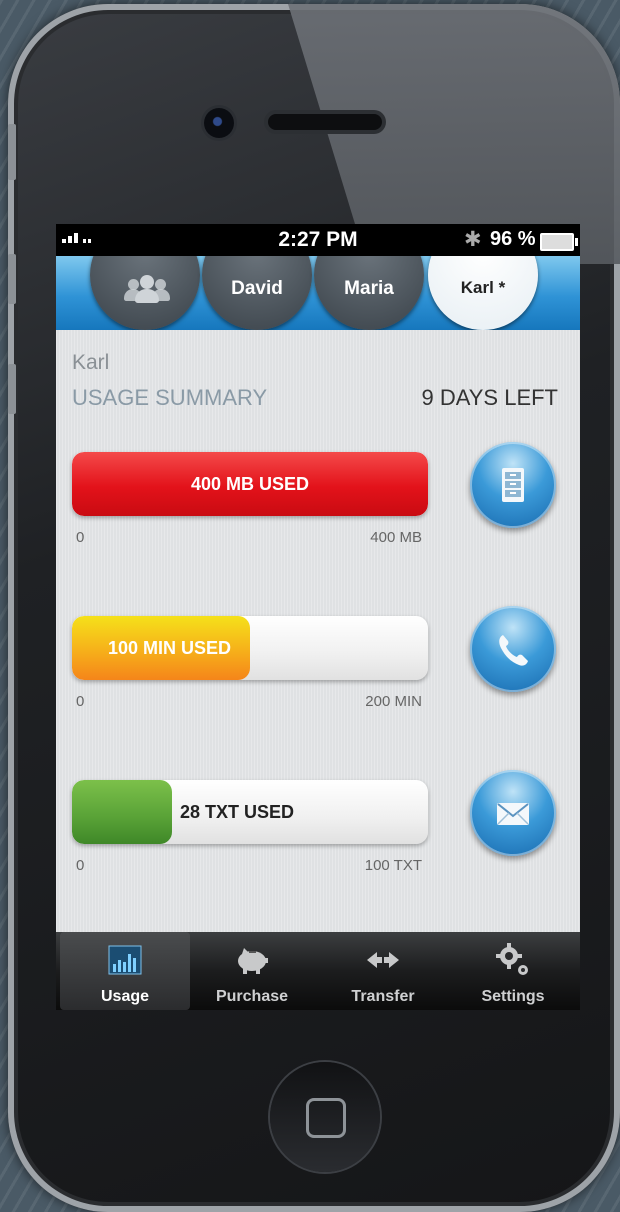 The height and width of the screenshot is (1212, 620). I want to click on battery-icon, so click(559, 242).